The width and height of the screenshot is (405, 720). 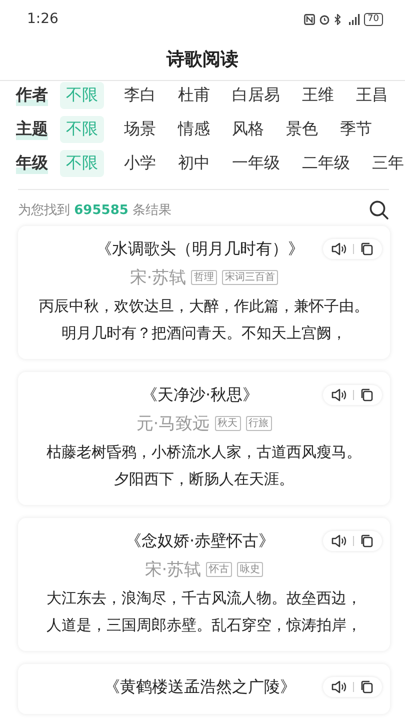 What do you see at coordinates (140, 95) in the screenshot?
I see `filter-option: 李白` at bounding box center [140, 95].